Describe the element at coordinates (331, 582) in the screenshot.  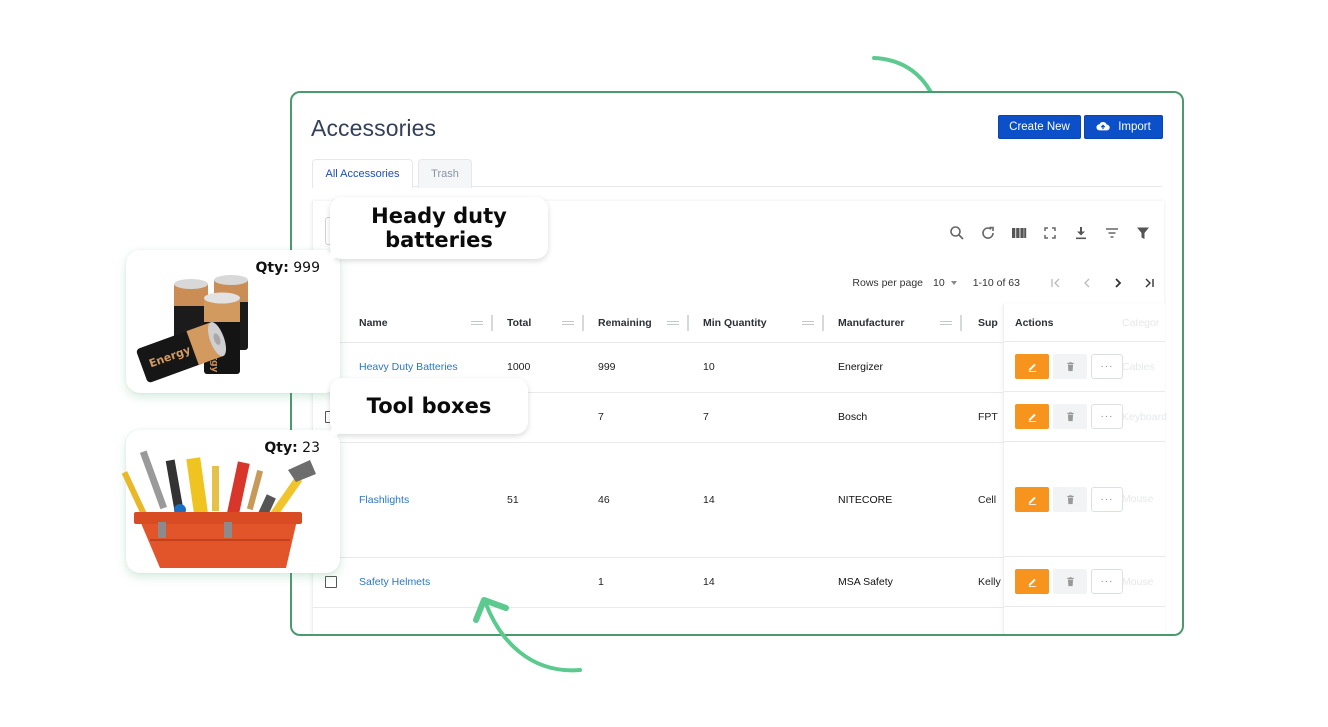
I see `row-checkbox` at that location.